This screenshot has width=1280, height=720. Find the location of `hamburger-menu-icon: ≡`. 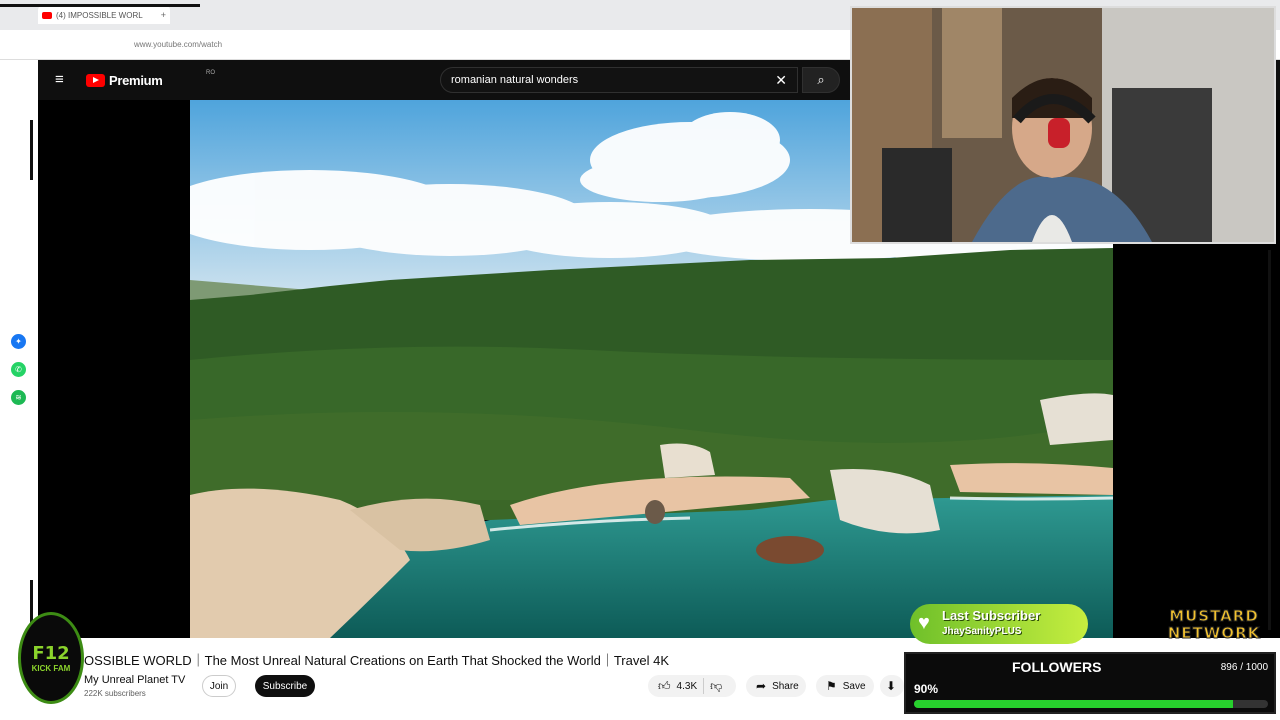

hamburger-menu-icon: ≡ is located at coordinates (59, 79).